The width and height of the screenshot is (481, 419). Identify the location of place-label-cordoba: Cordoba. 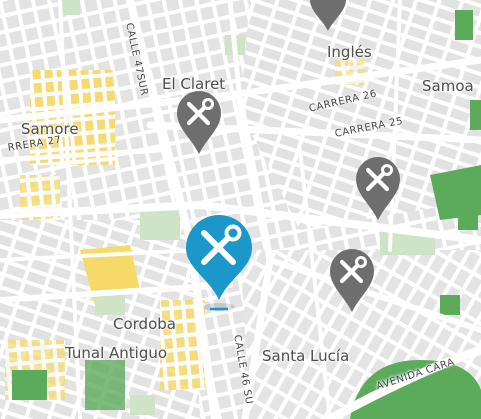
(144, 324).